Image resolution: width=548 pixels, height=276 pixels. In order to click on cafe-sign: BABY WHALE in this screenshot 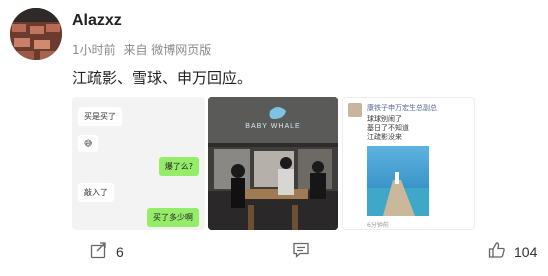, I will do `click(273, 126)`.